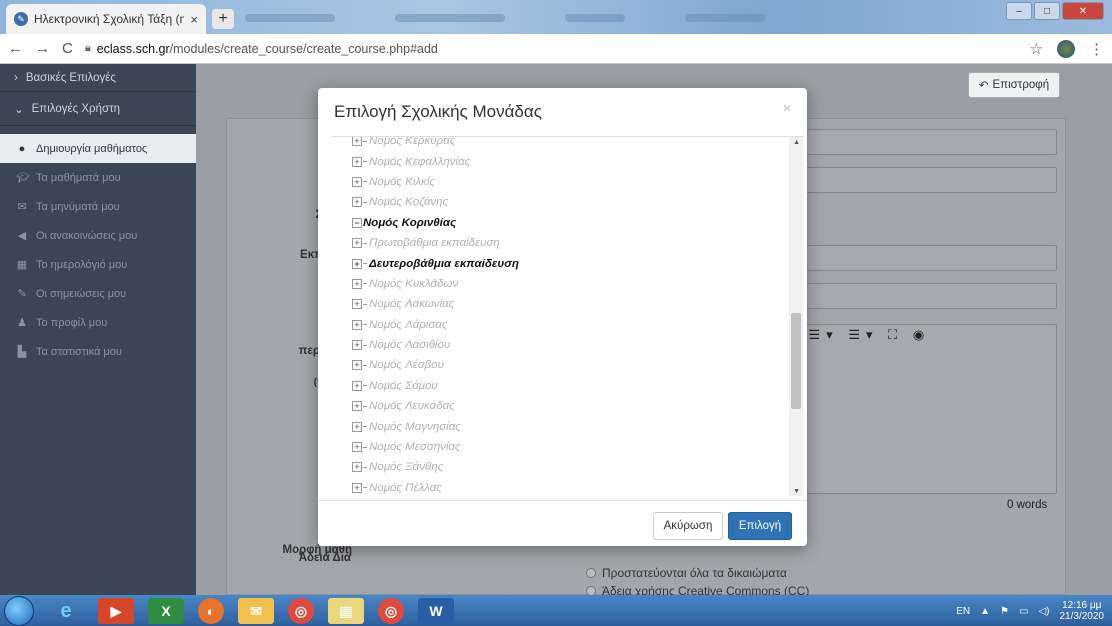  I want to click on extension-icon, so click(1066, 48).